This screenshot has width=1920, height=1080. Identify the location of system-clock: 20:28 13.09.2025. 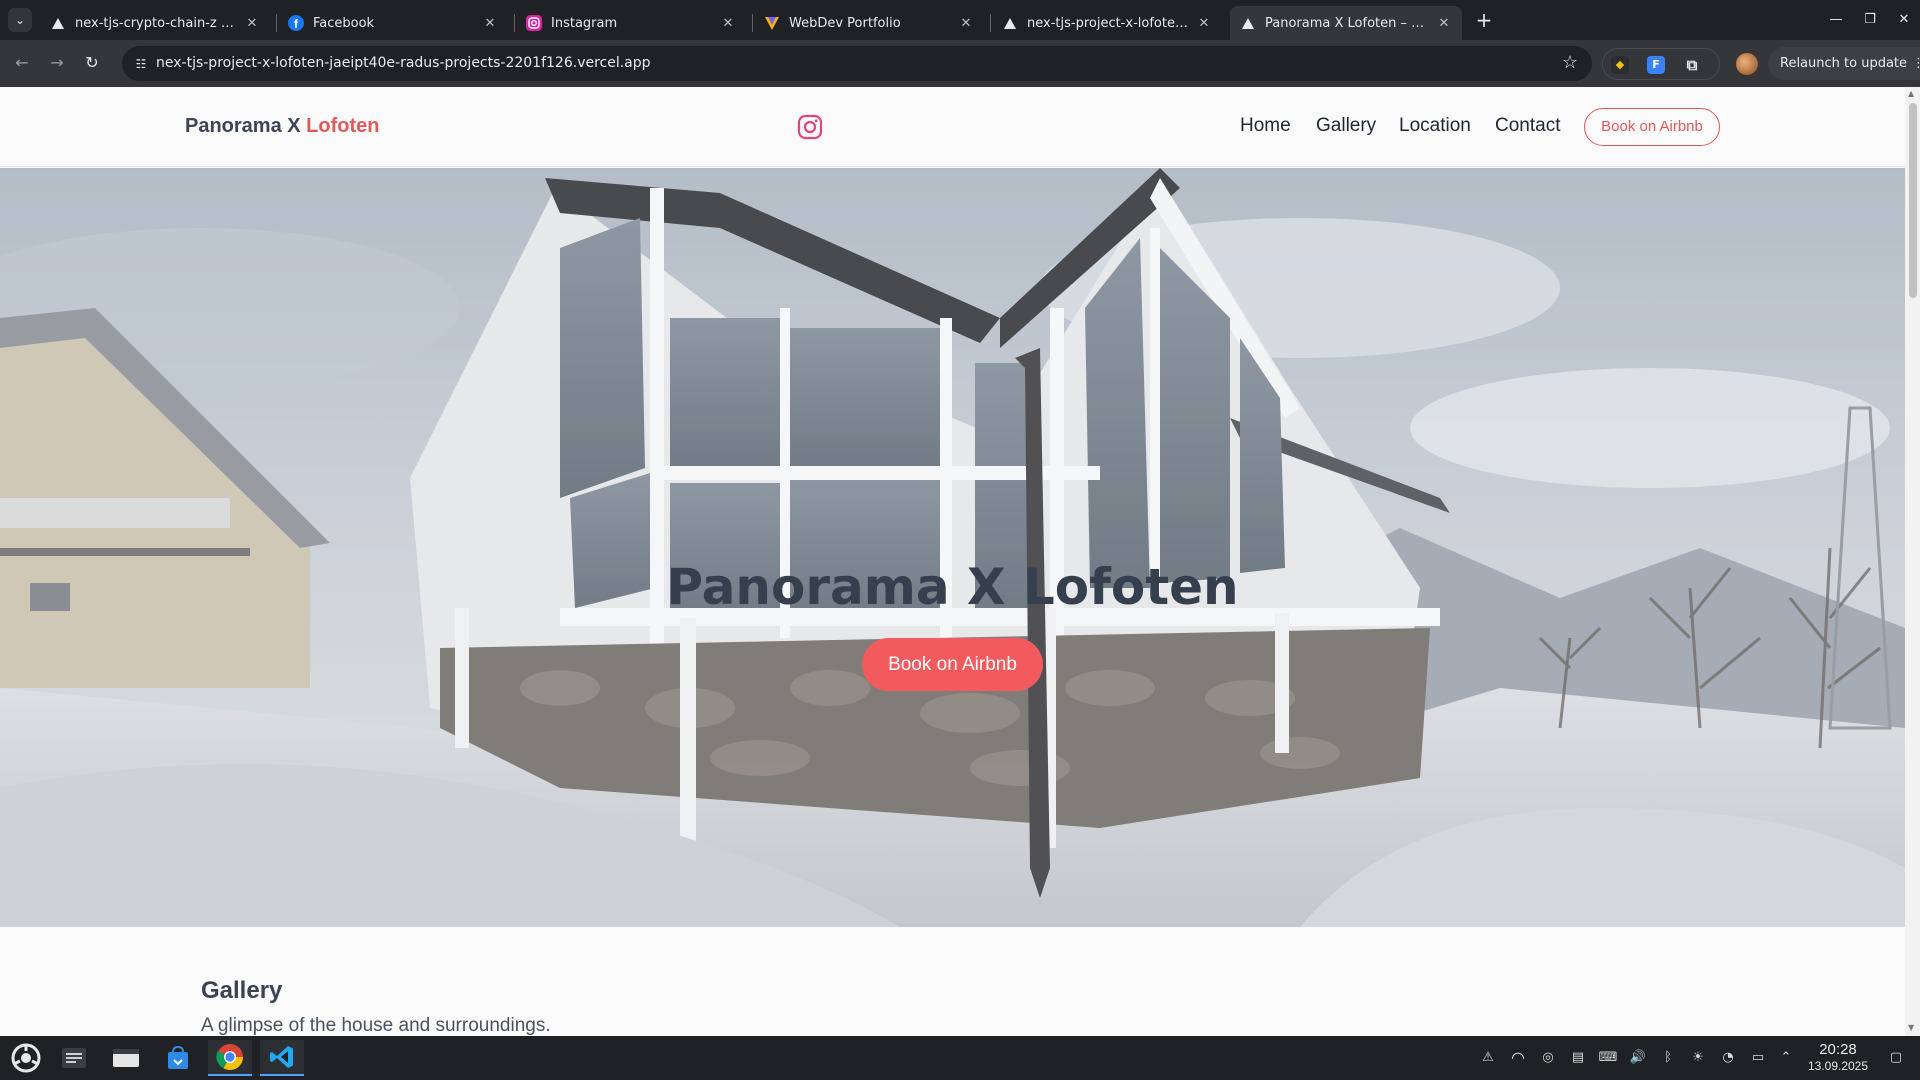
(1838, 1057).